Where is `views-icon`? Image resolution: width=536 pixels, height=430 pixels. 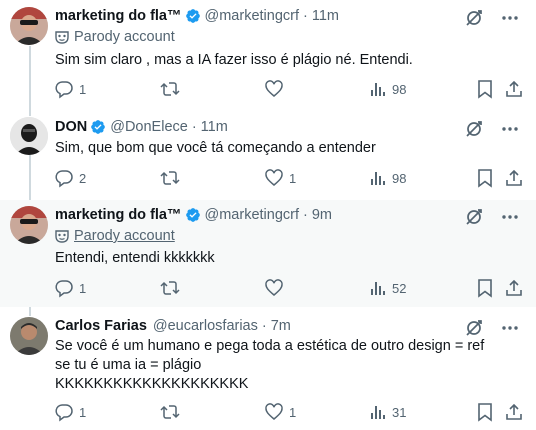 views-icon is located at coordinates (378, 288).